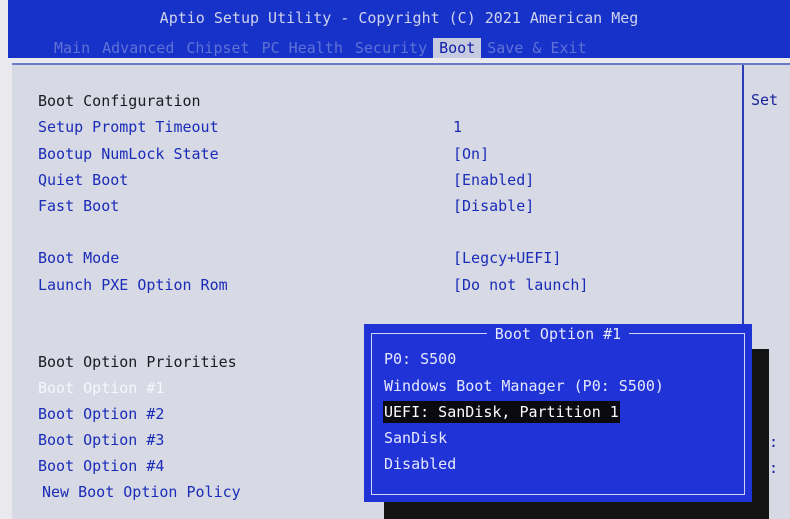 Image resolution: width=790 pixels, height=519 pixels. What do you see at coordinates (501, 412) in the screenshot?
I see `popup-option-uefi-sandisk: UEFI: SanDisk, Partition 1` at bounding box center [501, 412].